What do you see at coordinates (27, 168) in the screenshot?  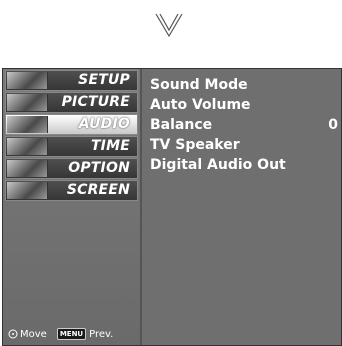 I see `option-icon` at bounding box center [27, 168].